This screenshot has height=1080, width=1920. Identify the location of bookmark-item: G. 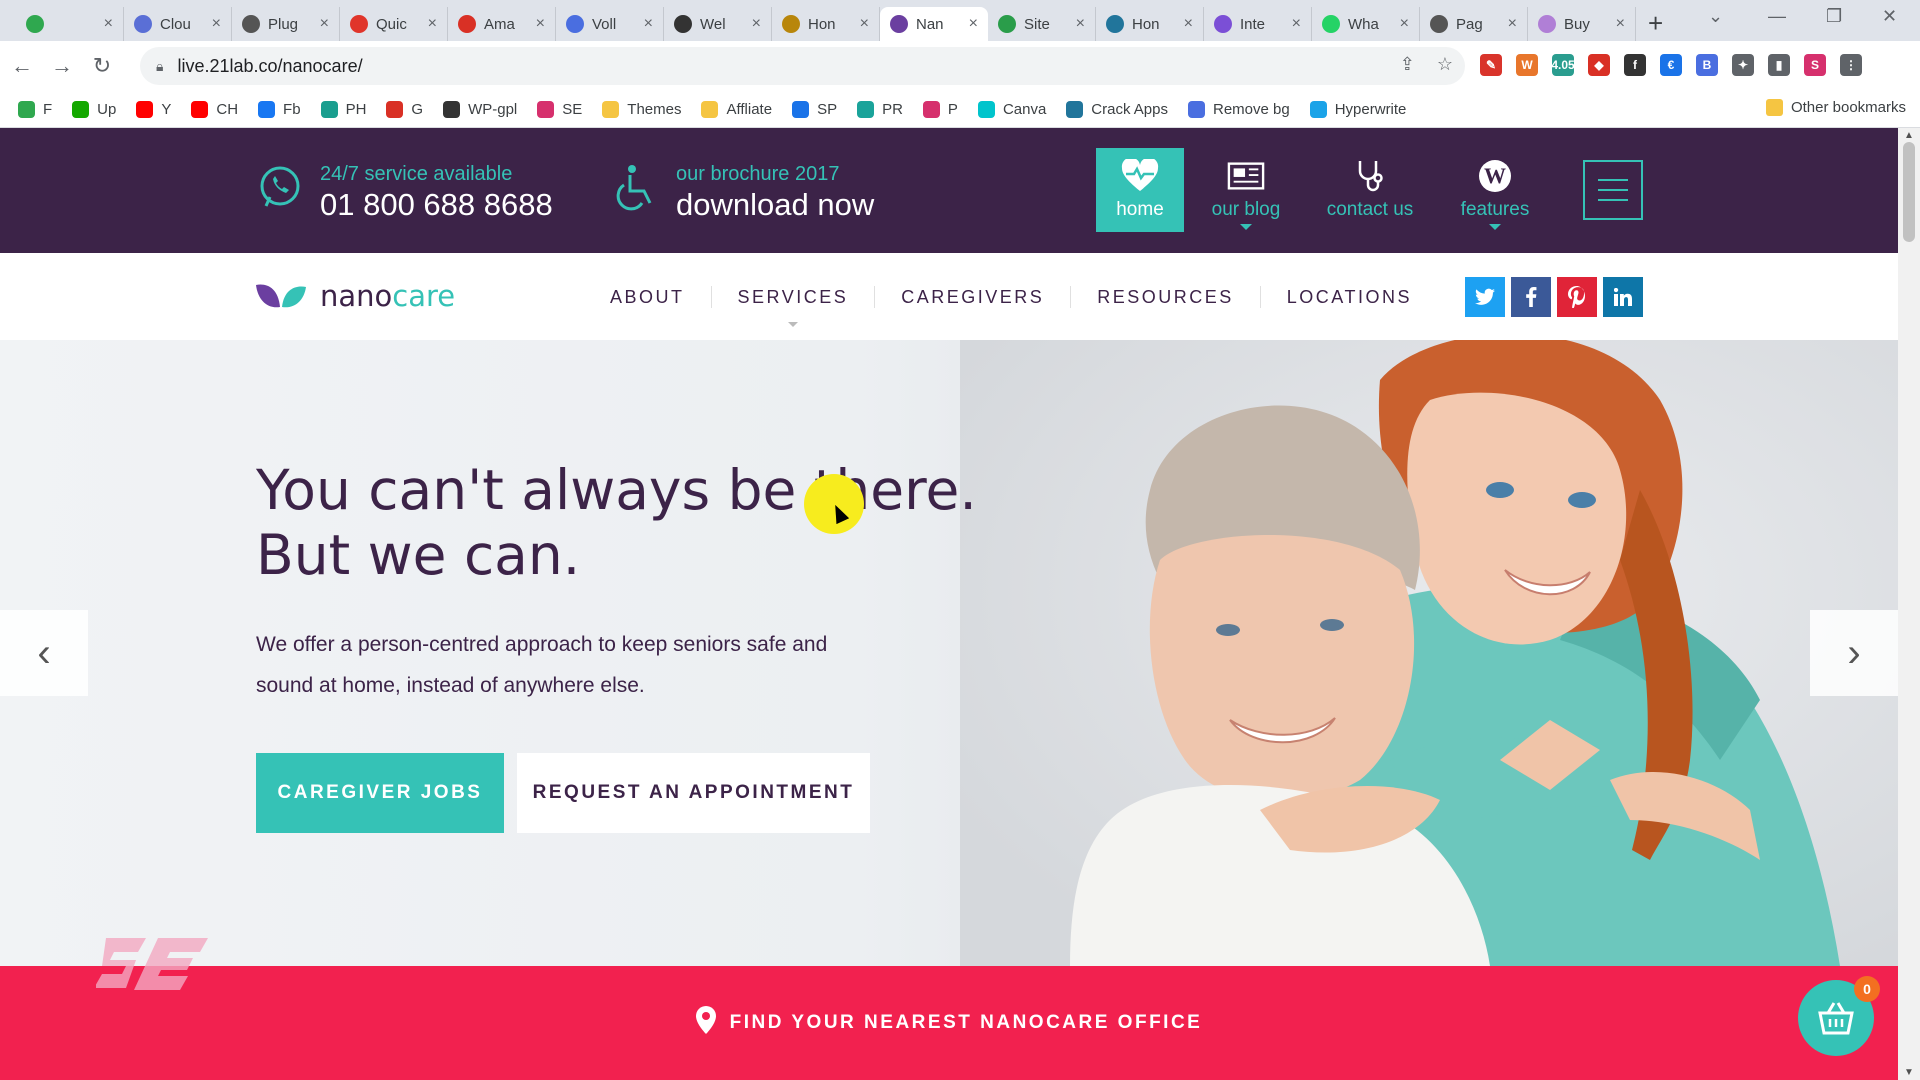
(404, 109).